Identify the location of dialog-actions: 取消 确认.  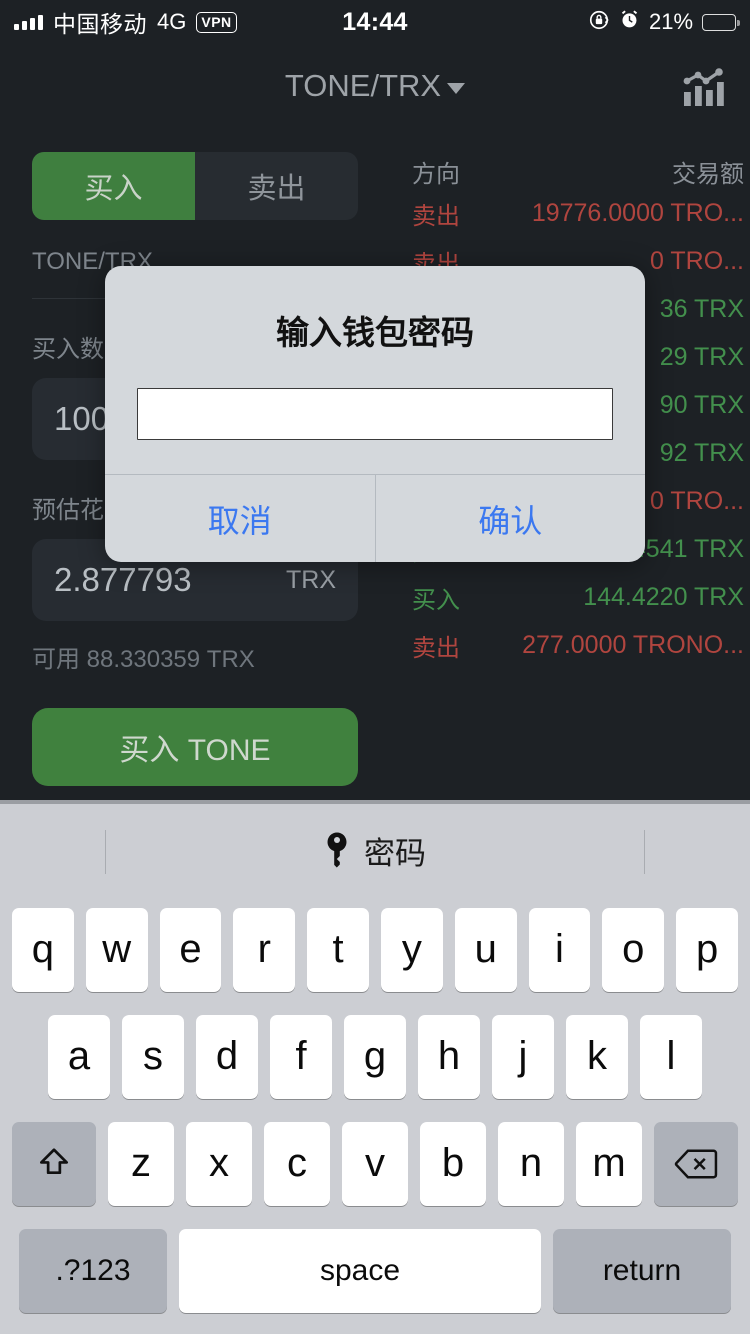
(375, 518).